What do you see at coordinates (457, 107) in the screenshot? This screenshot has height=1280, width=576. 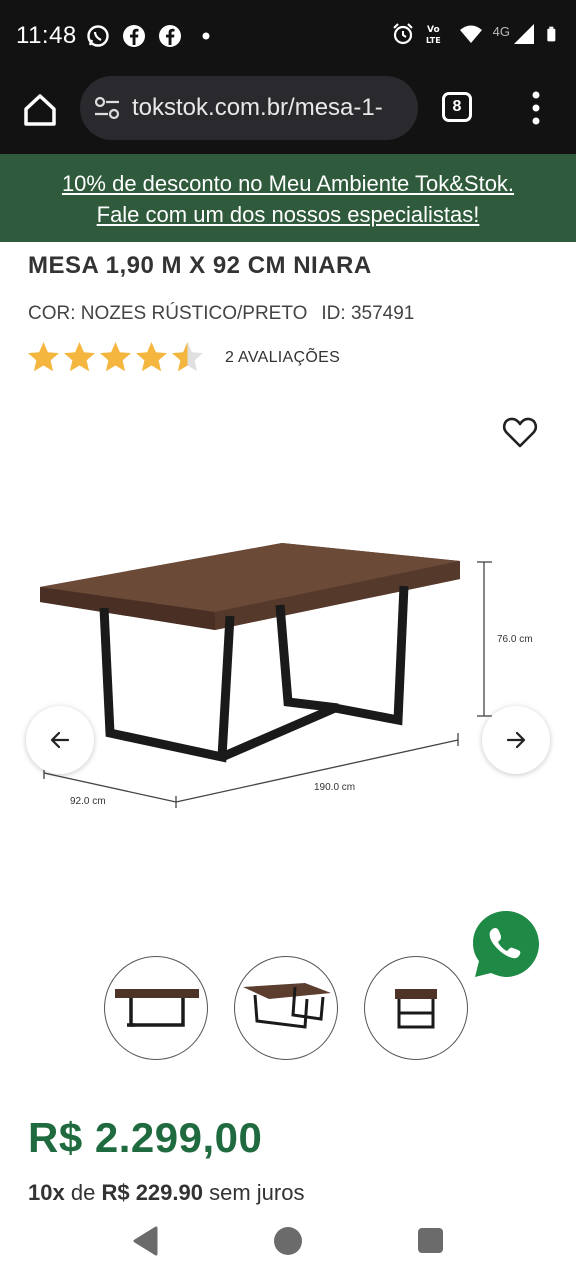 I see `tab-switcher-button: 8` at bounding box center [457, 107].